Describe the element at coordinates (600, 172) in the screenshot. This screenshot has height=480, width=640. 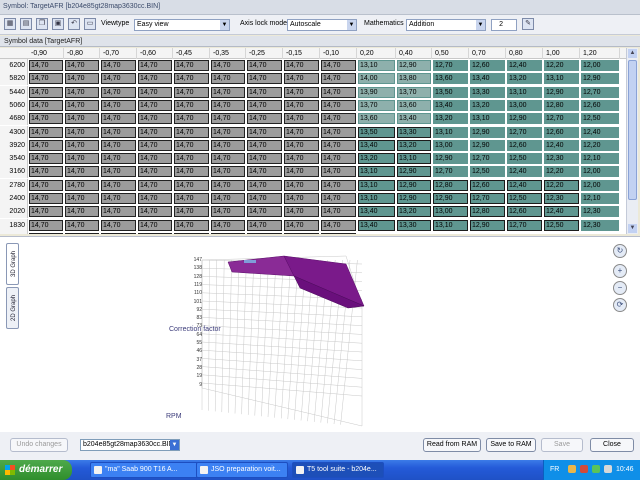
I see `table-cell: 12,00` at that location.